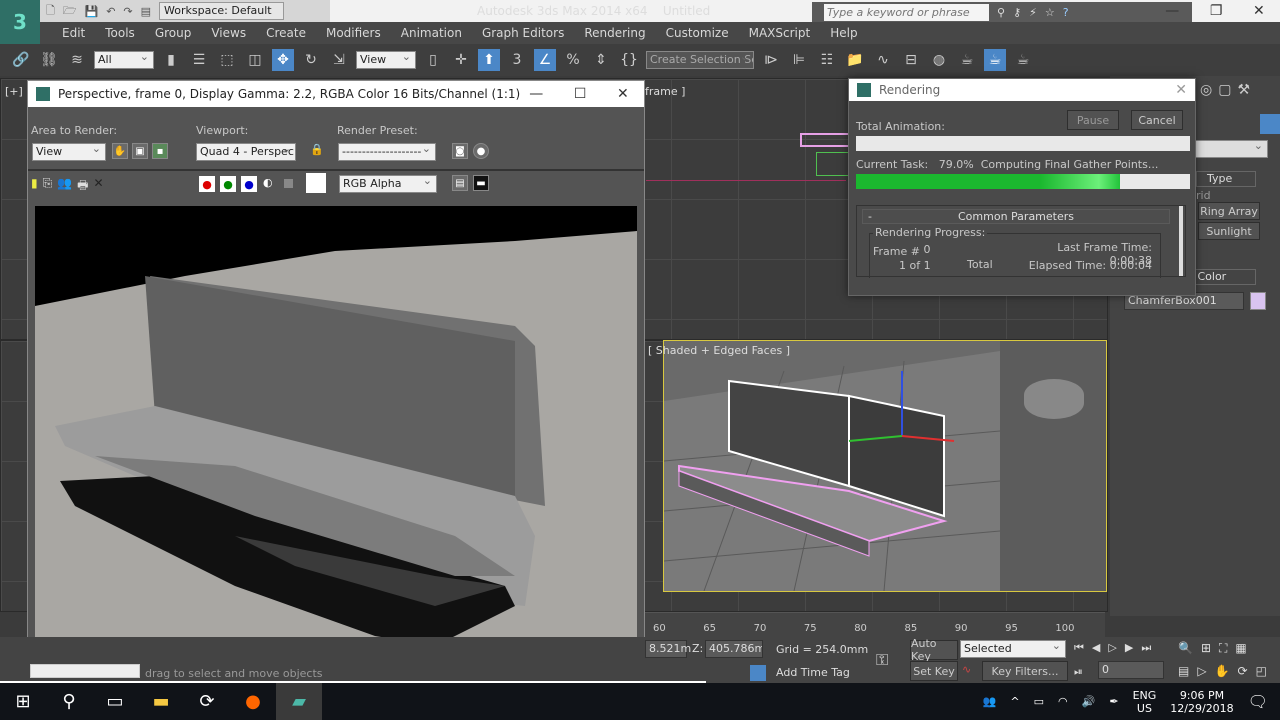  I want to click on systems-icon, so click(1270, 124).